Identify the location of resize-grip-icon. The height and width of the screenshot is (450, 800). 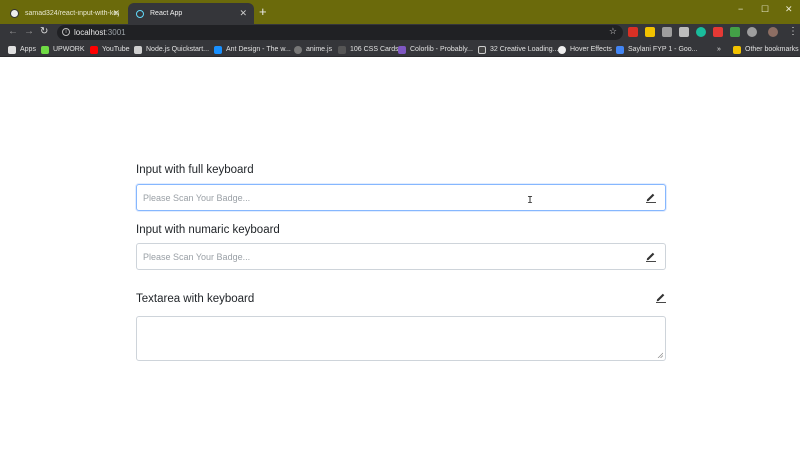
(660, 355).